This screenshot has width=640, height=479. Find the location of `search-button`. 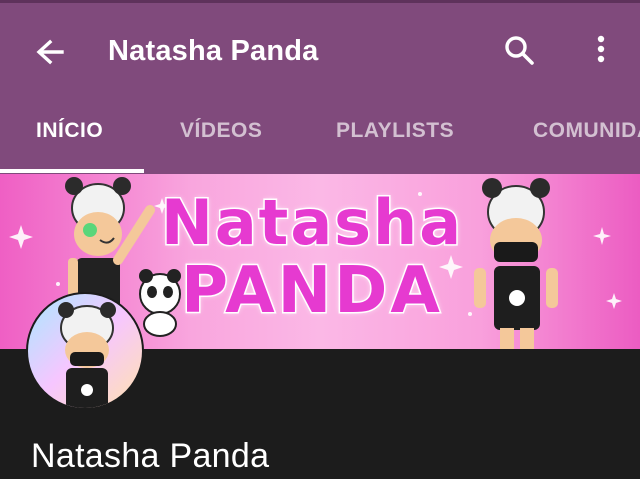

search-button is located at coordinates (520, 51).